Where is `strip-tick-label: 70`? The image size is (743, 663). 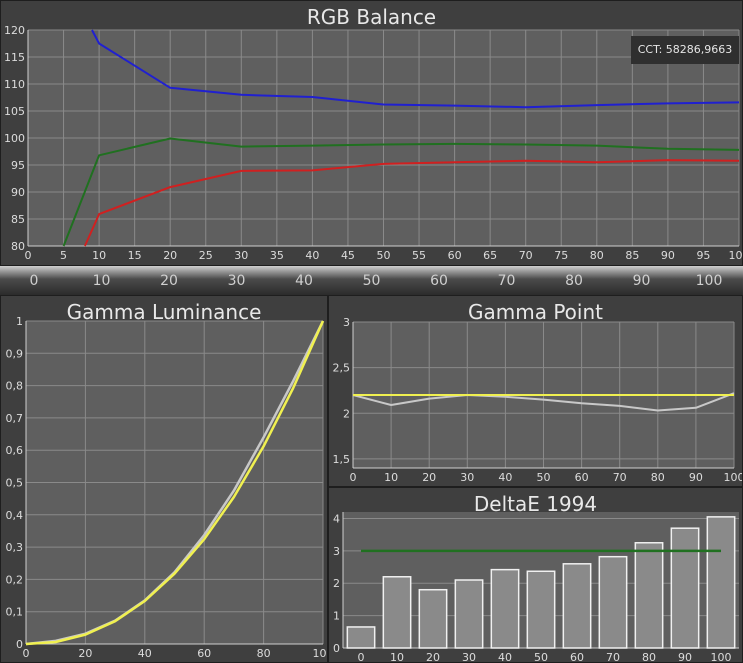
strip-tick-label: 70 is located at coordinates (506, 281).